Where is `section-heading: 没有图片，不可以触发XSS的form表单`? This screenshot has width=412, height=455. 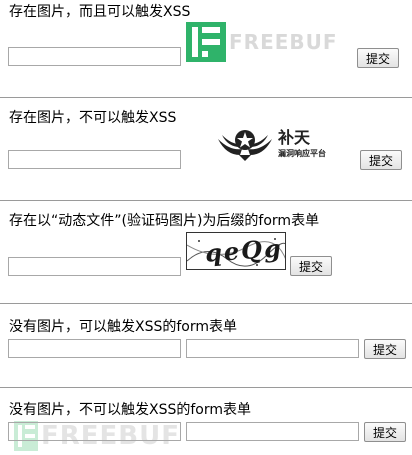
section-heading: 没有图片，不可以触发XSS的form表单 is located at coordinates (130, 410).